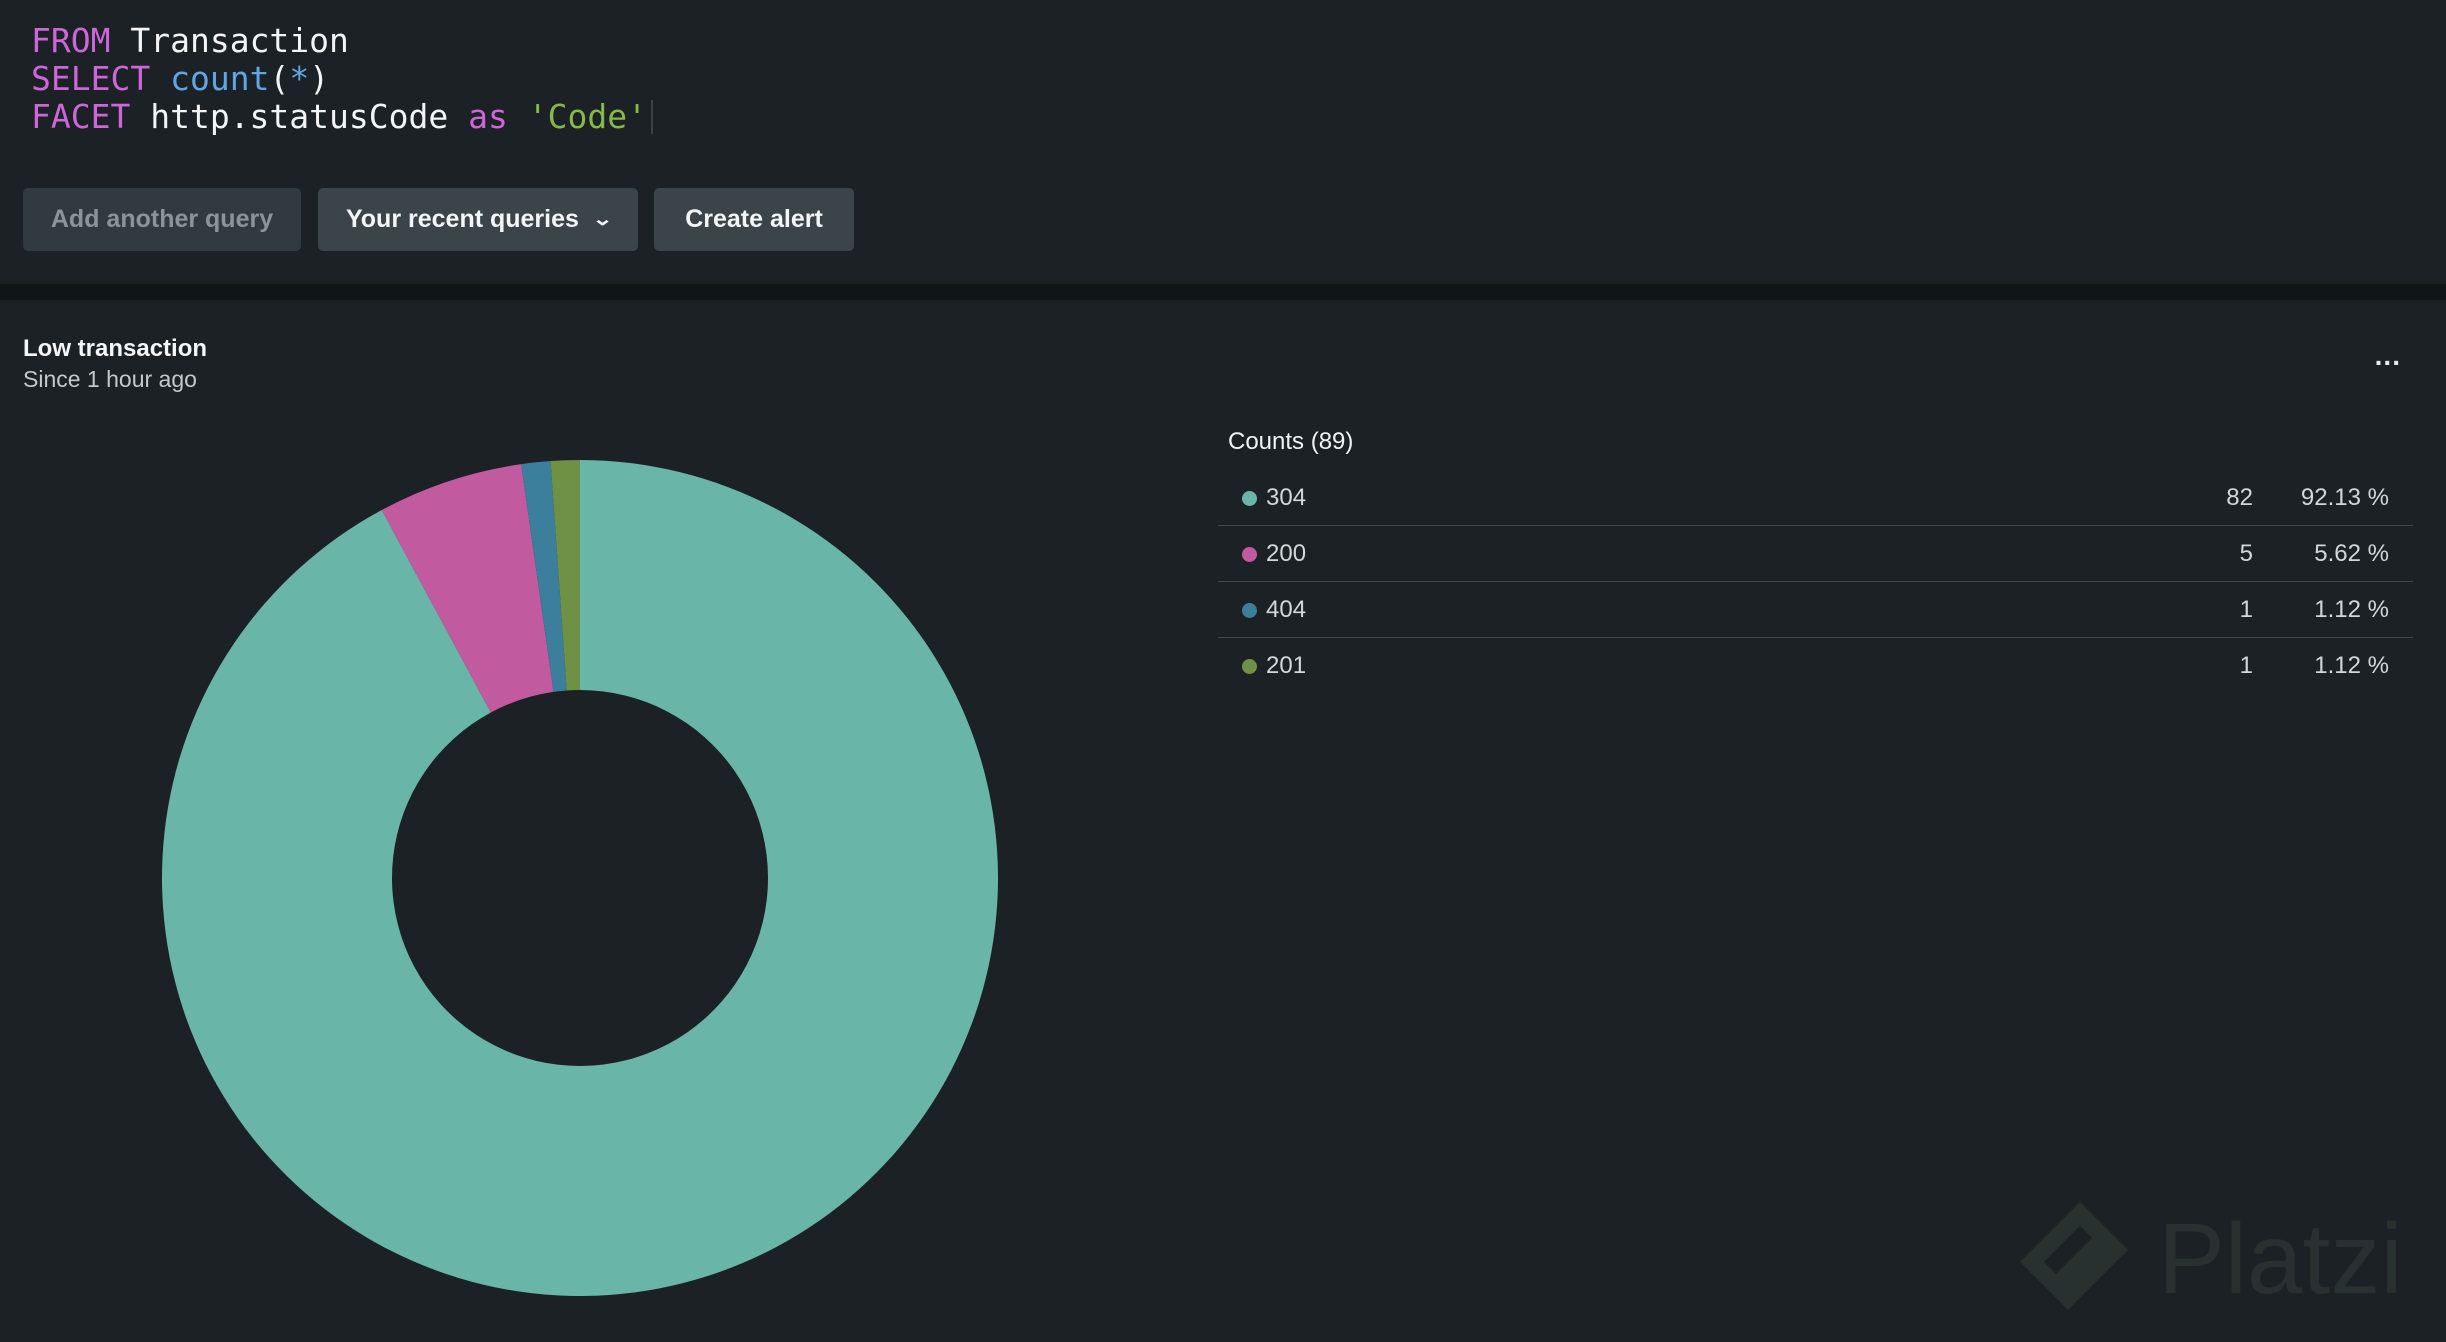  What do you see at coordinates (81, 116) in the screenshot?
I see `keyword-facet: FACET` at bounding box center [81, 116].